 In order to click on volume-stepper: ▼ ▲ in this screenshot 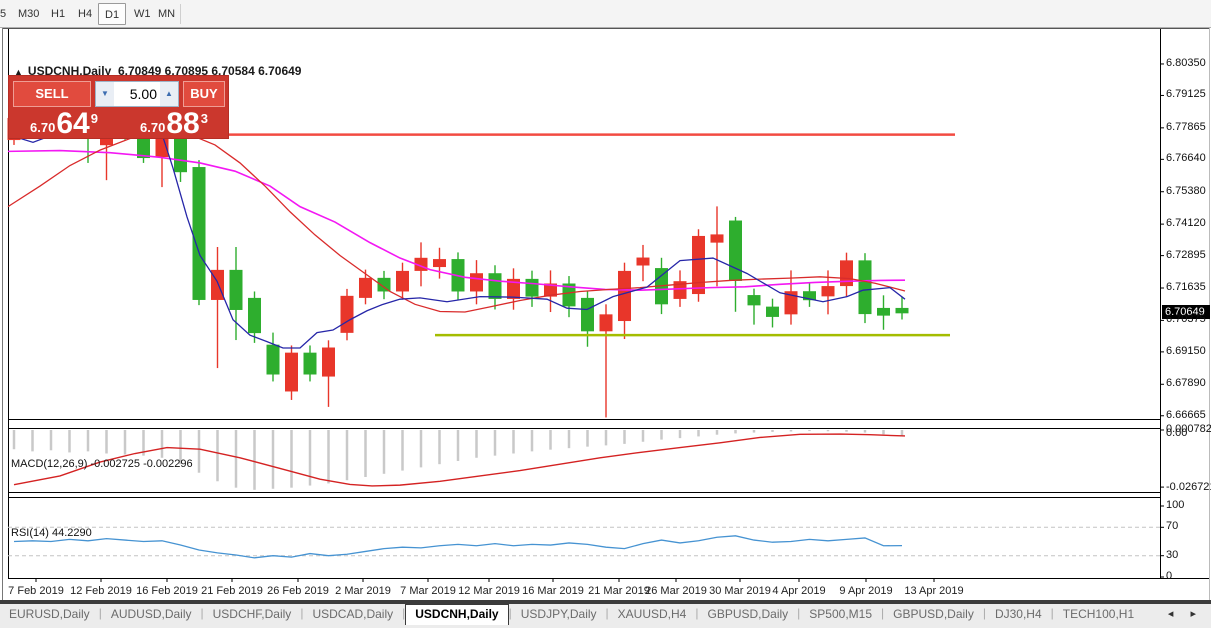, I will do `click(137, 94)`.